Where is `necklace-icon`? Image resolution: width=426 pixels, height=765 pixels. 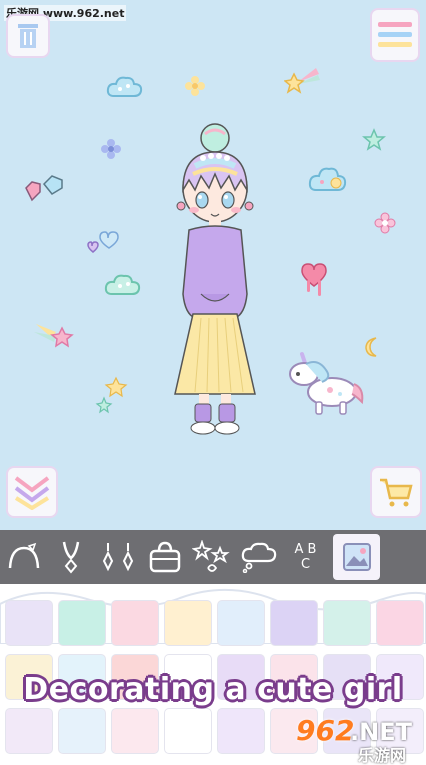 necklace-icon is located at coordinates (70, 557).